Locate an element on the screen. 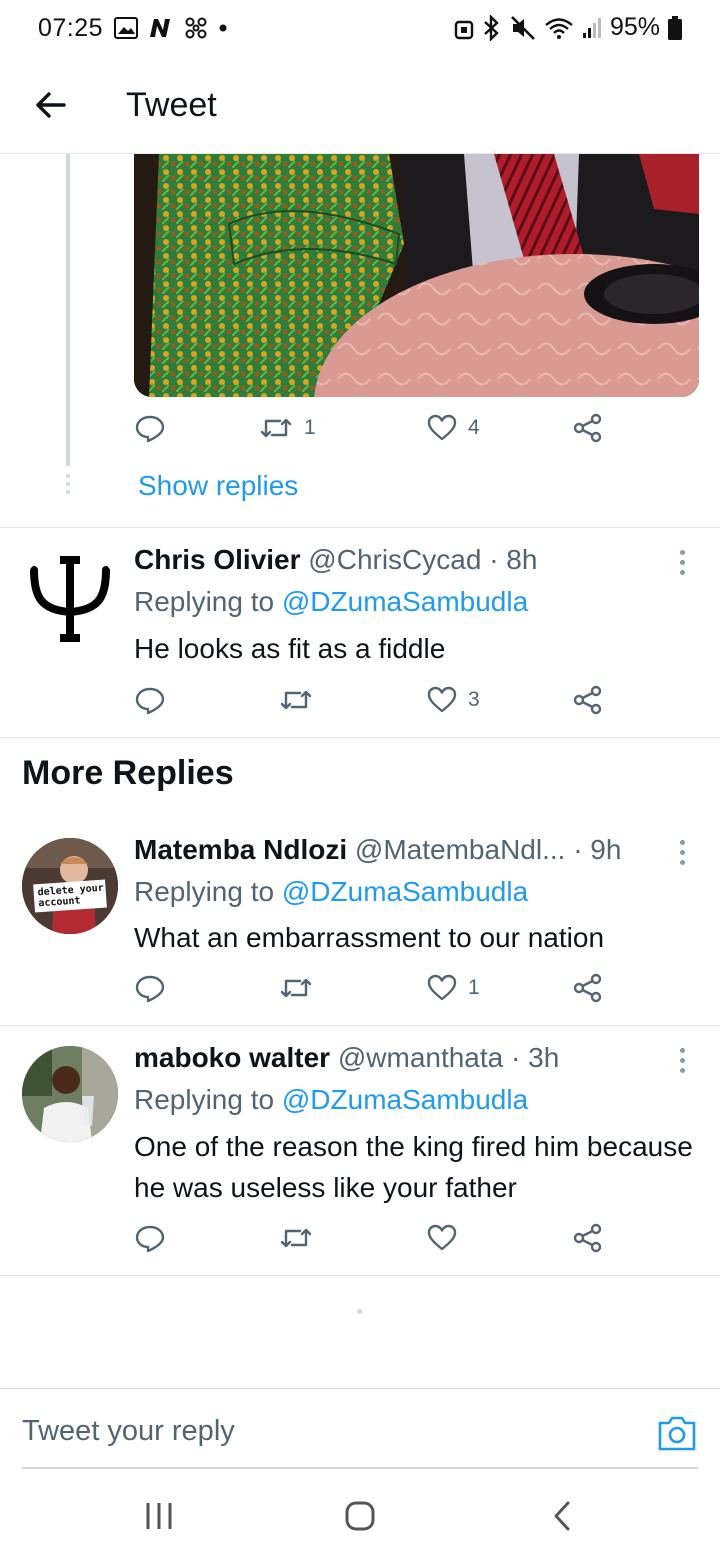 This screenshot has height=1560, width=720. photo-illustration is located at coordinates (416, 275).